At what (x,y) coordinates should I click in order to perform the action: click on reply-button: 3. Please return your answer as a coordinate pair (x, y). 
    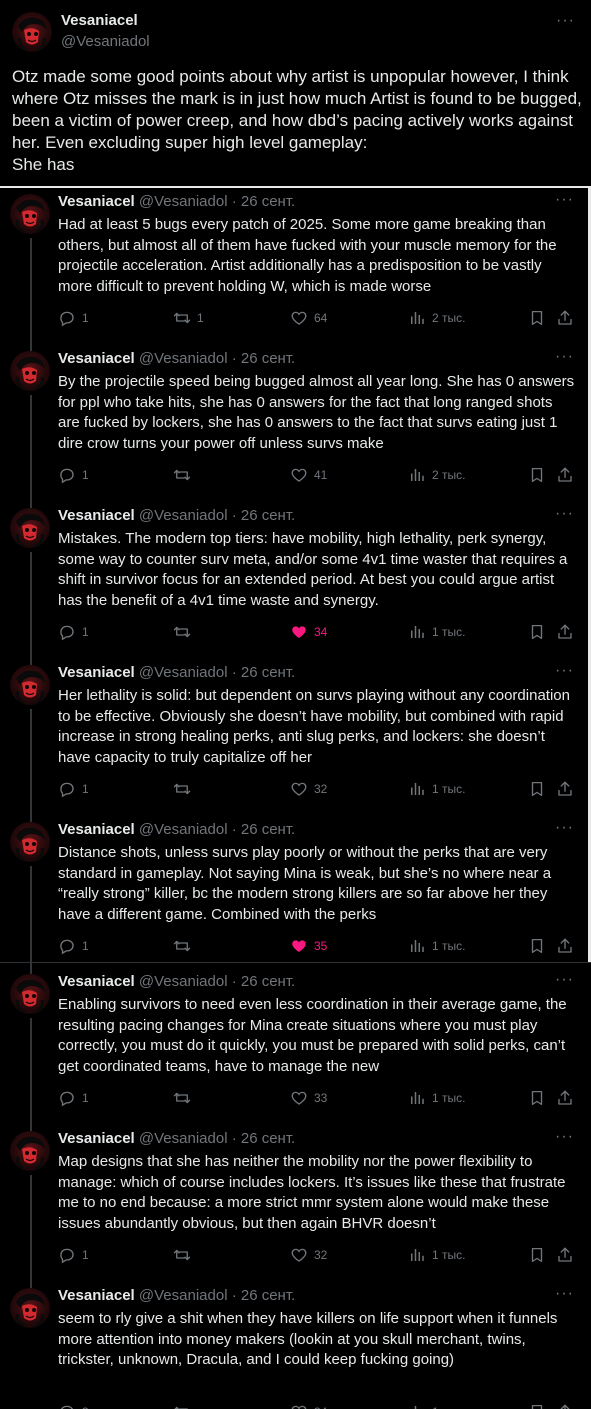
    Looking at the image, I should click on (73, 1405).